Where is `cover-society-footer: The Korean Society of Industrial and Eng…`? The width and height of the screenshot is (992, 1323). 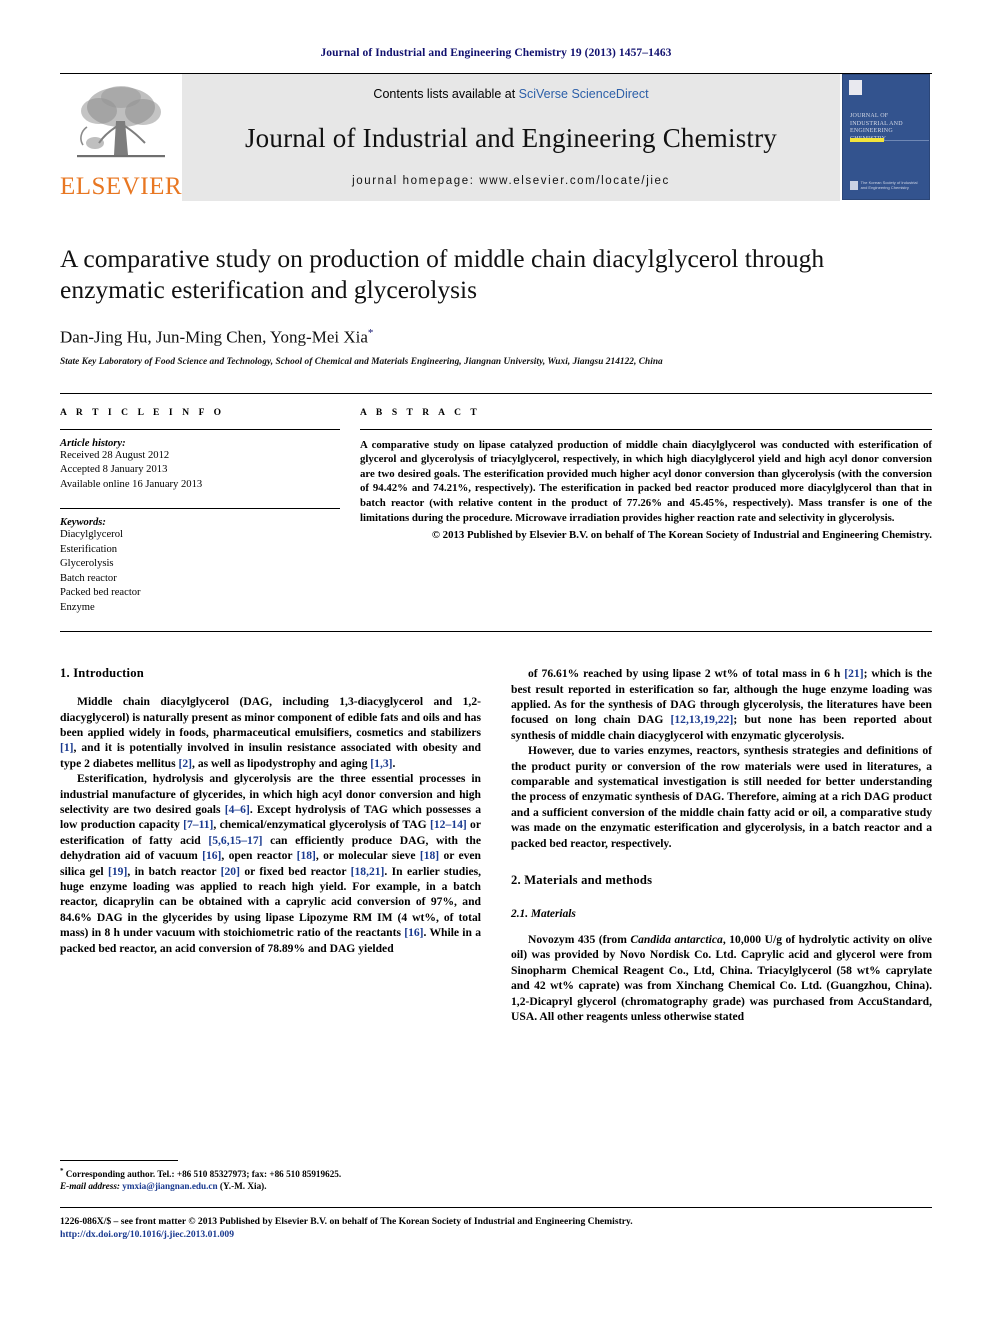 cover-society-footer: The Korean Society of Industrial and Eng… is located at coordinates (886, 185).